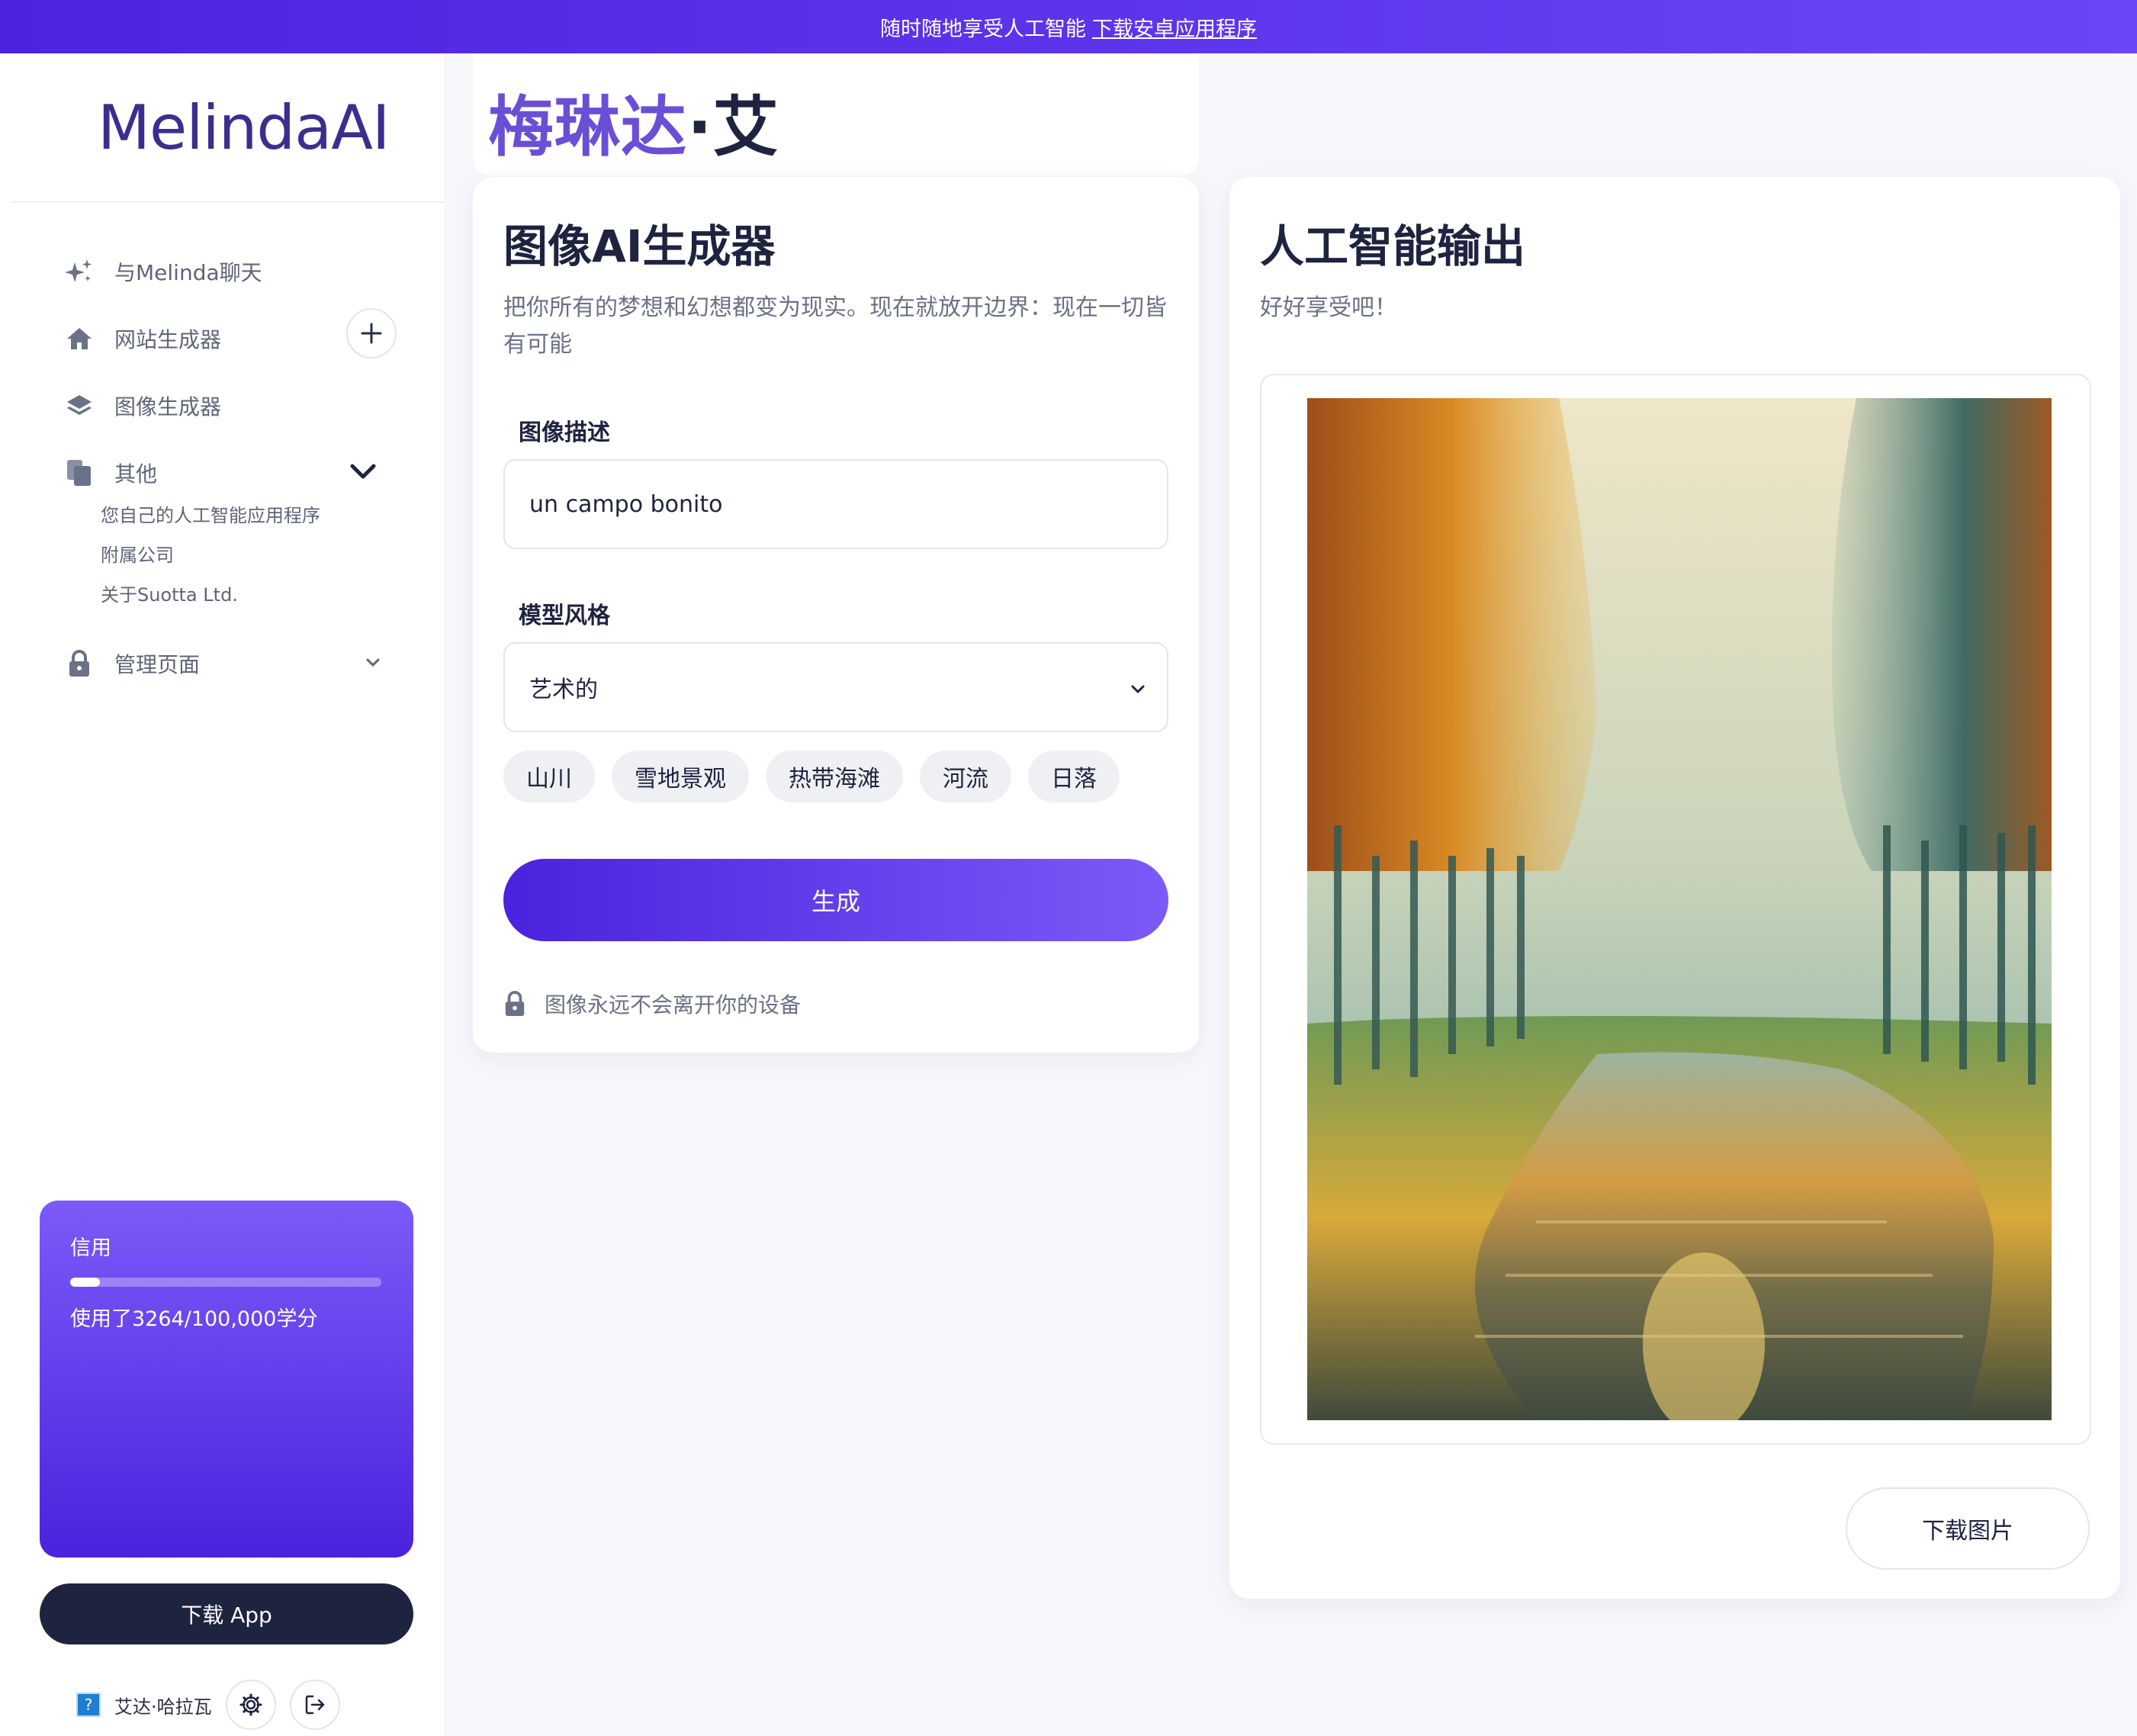  Describe the element at coordinates (563, 690) in the screenshot. I see `style-select-value: 艺术的` at that location.